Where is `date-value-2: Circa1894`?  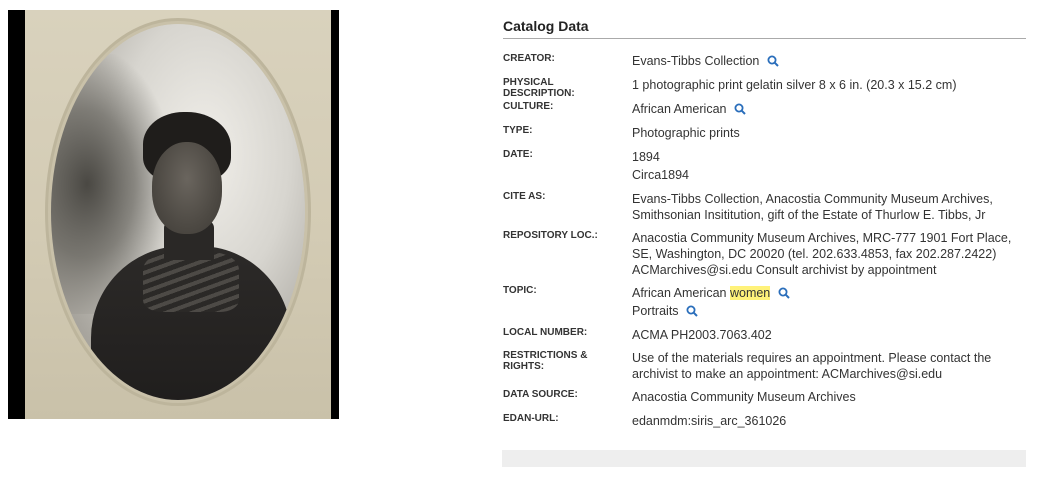 date-value-2: Circa1894 is located at coordinates (660, 175).